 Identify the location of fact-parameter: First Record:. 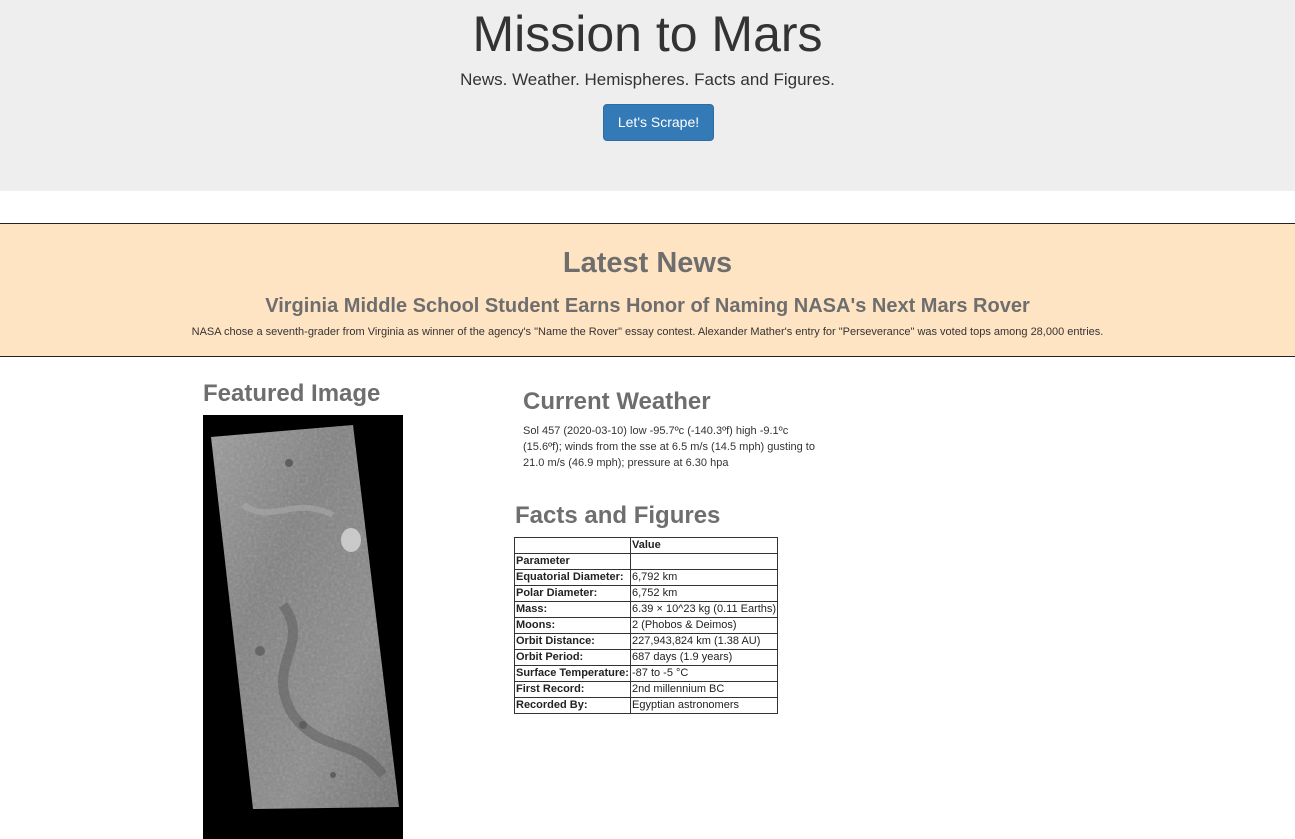
(572, 689).